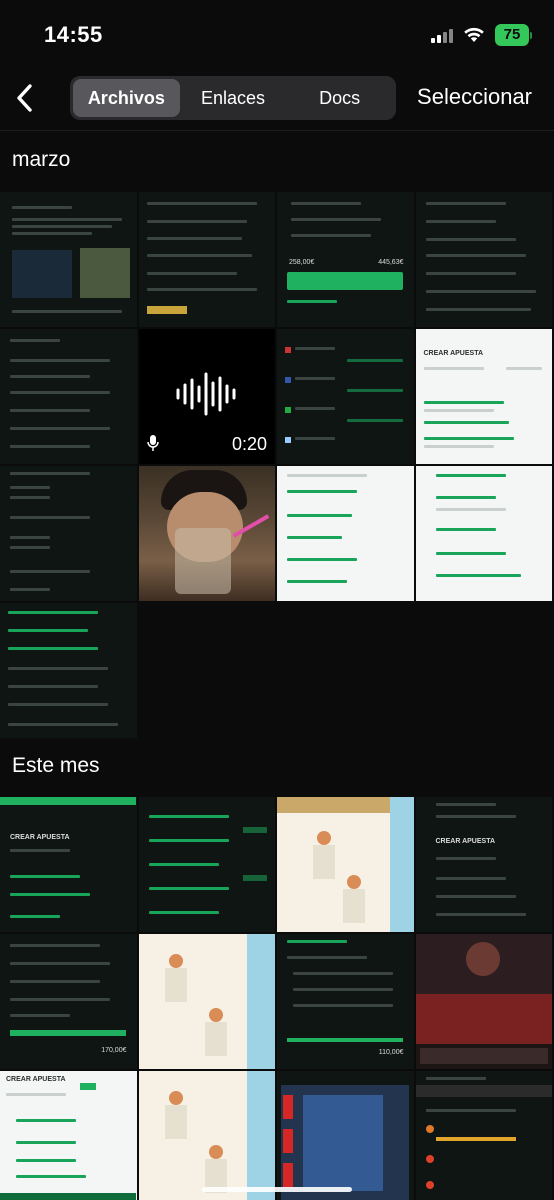  I want to click on wifi-icon, so click(474, 34).